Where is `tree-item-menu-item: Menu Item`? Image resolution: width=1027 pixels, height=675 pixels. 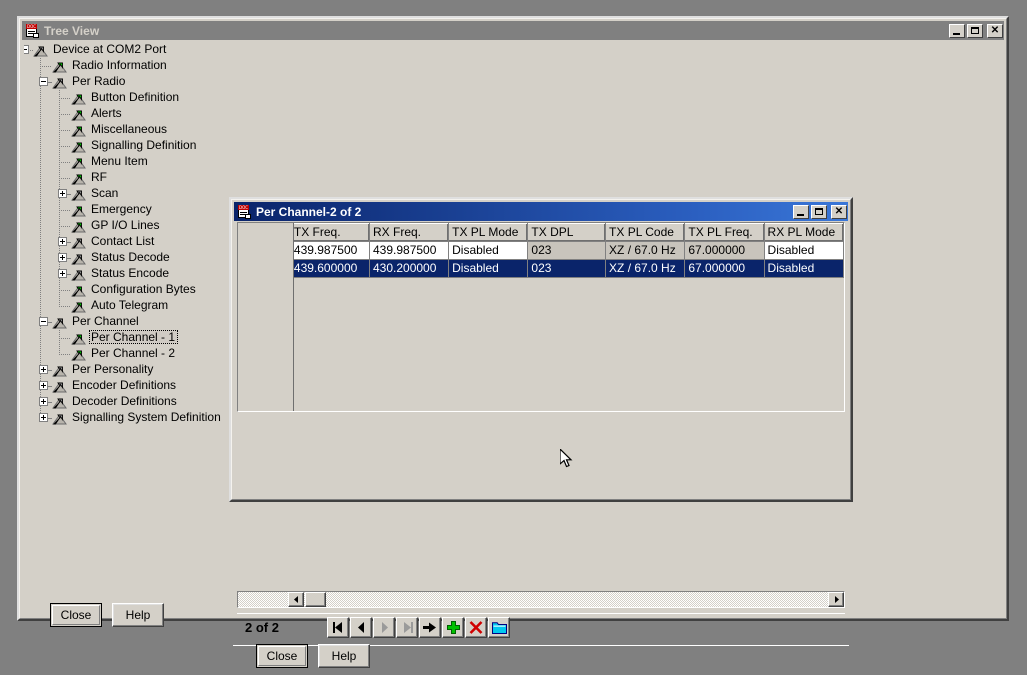 tree-item-menu-item: Menu Item is located at coordinates (514, 162).